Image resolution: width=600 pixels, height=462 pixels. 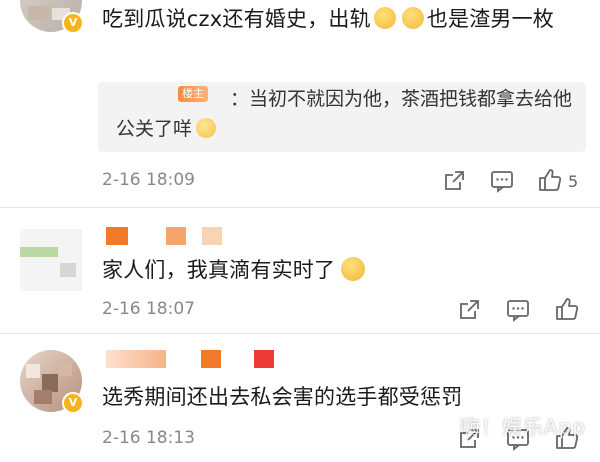 I want to click on reply-box: 楼主 ：当初不就因为他，茶酒把钱都拿去给他公关了咩, so click(x=342, y=117).